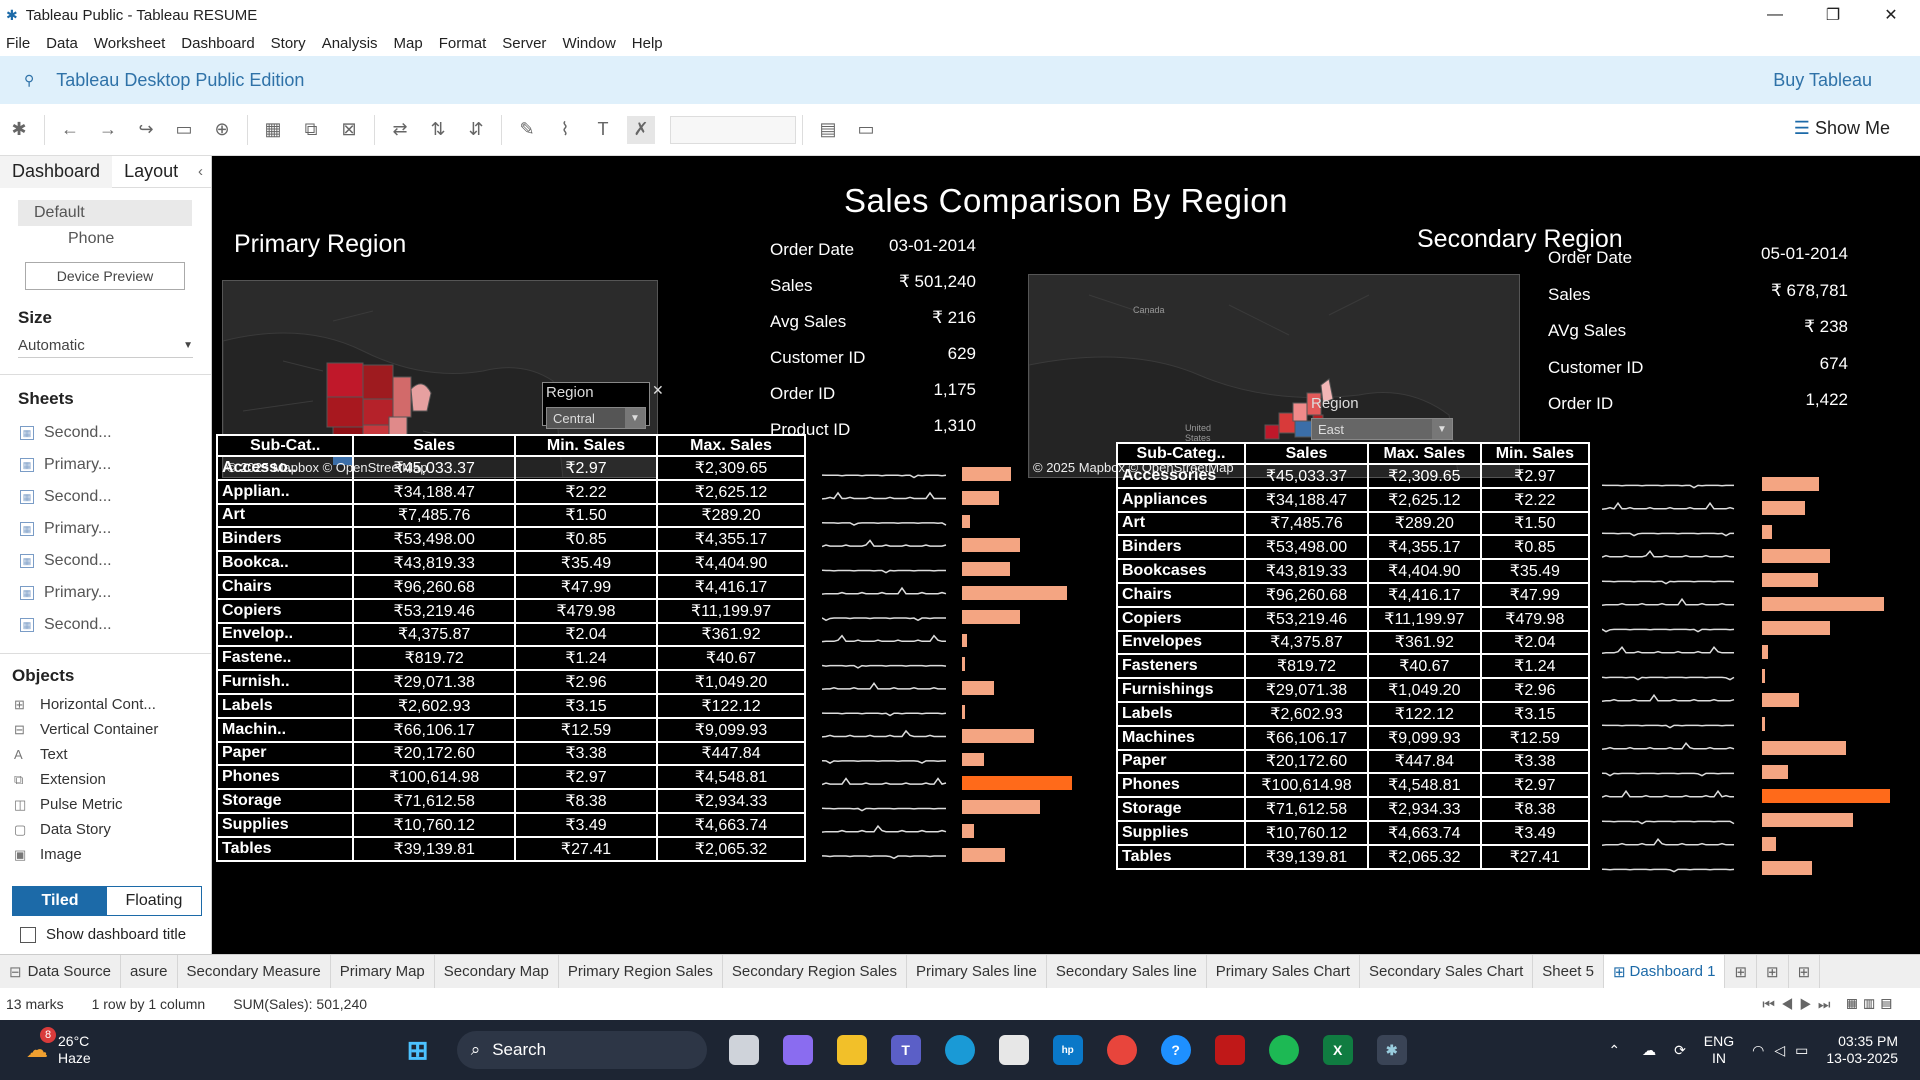 This screenshot has height=1080, width=1920. I want to click on sheet-tab: Secondary Sales Chart, so click(1447, 971).